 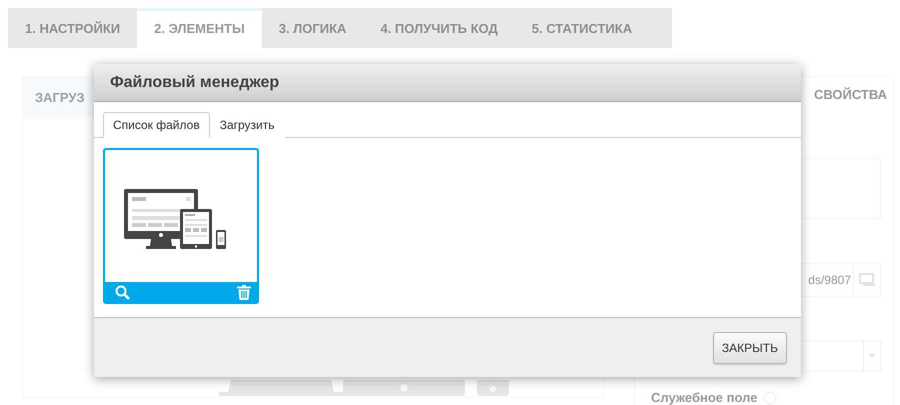 What do you see at coordinates (850, 94) in the screenshot?
I see `panel-title: СВОЙСТВА` at bounding box center [850, 94].